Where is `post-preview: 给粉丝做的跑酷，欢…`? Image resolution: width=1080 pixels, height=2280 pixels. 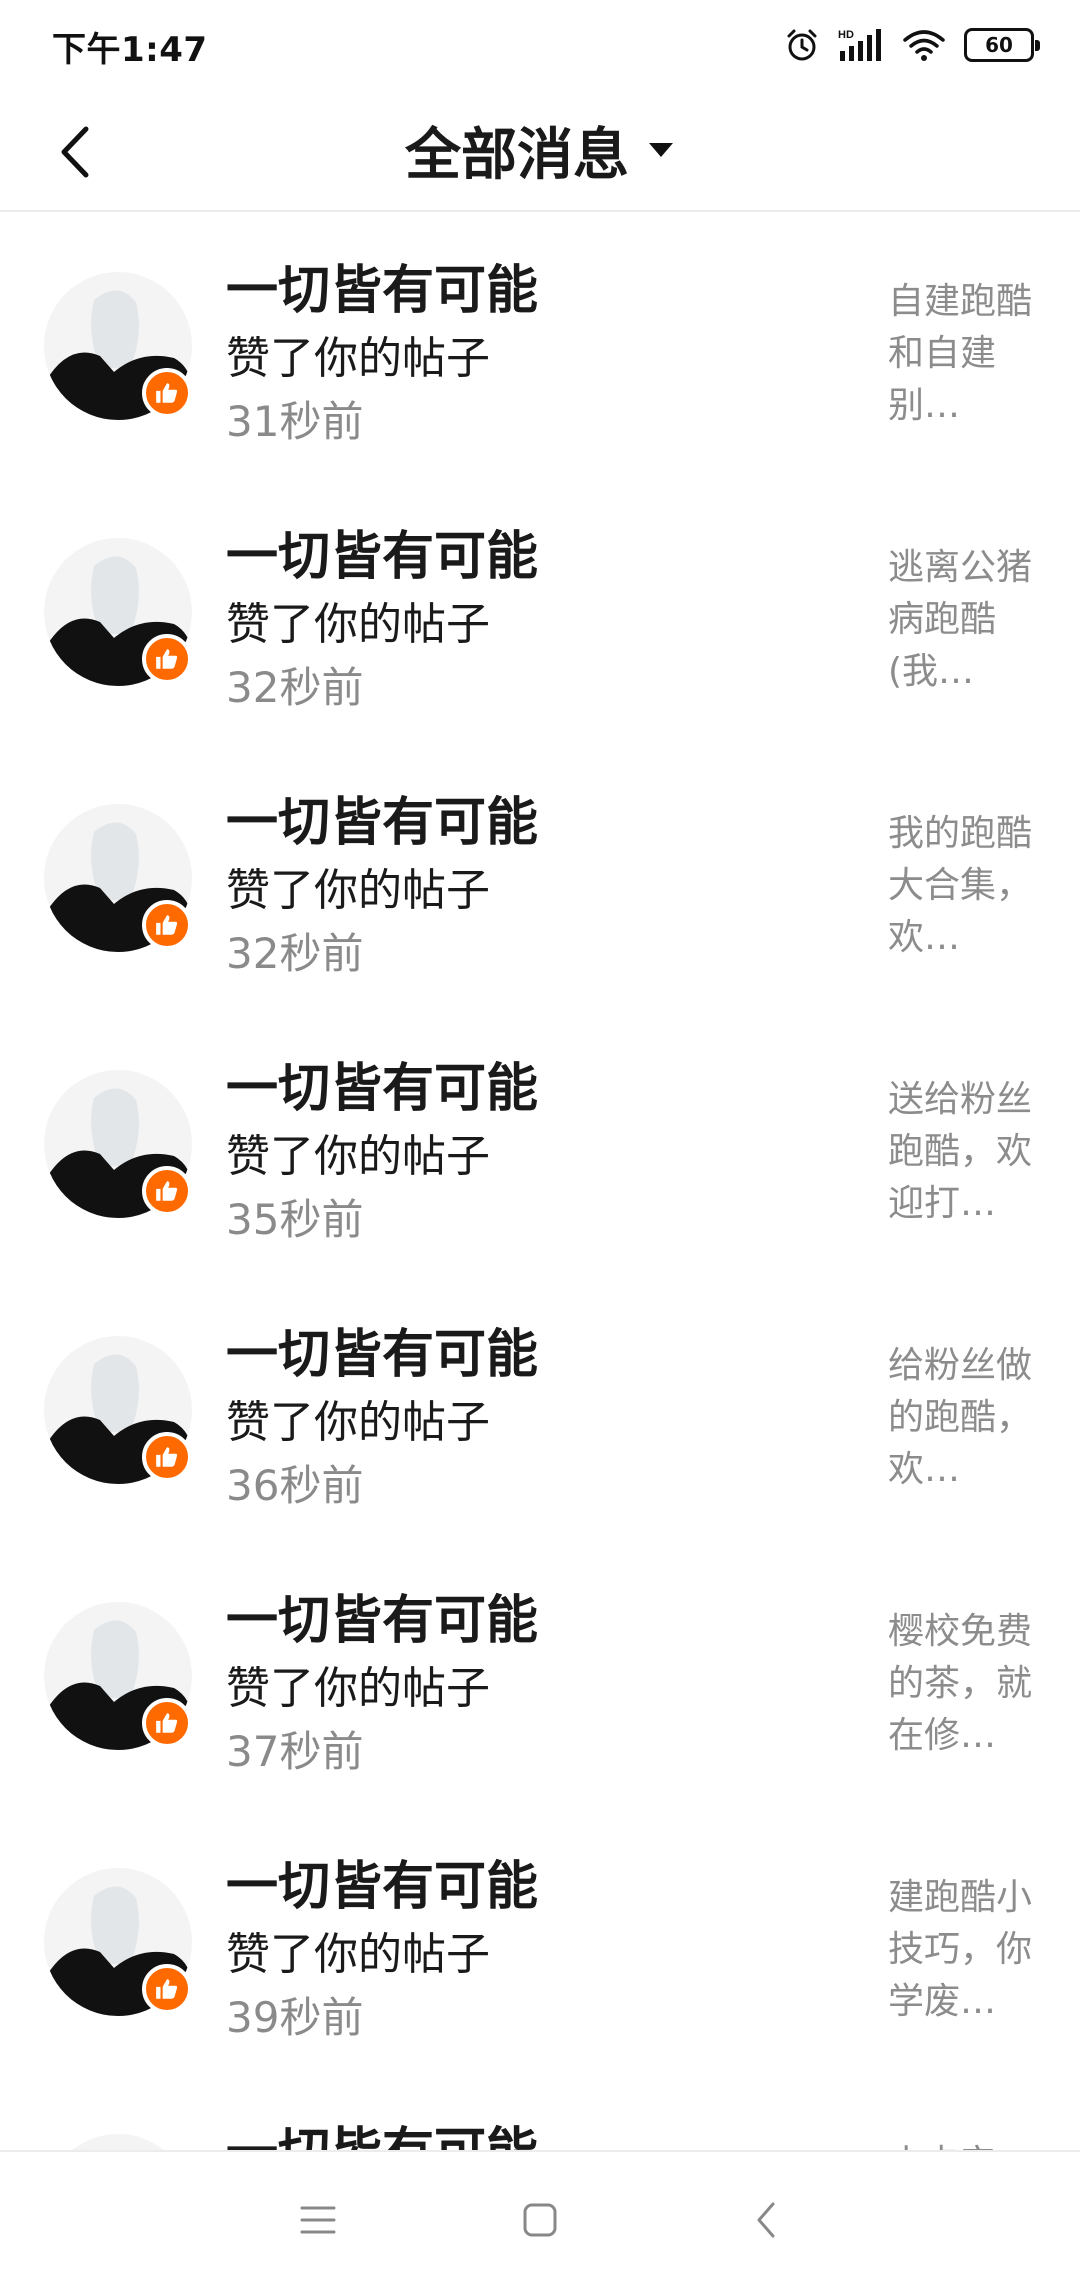 post-preview: 给粉丝做的跑酷，欢… is located at coordinates (963, 1418).